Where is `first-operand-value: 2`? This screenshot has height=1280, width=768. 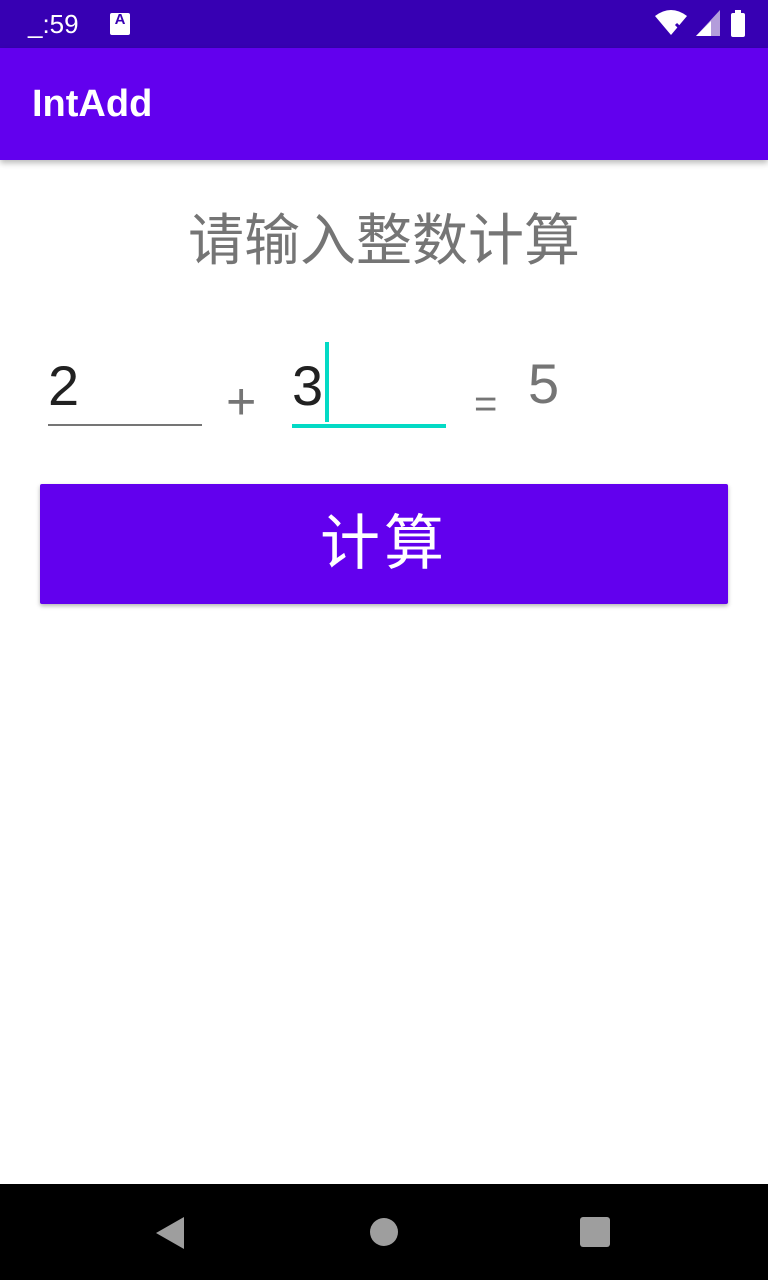
first-operand-value: 2 is located at coordinates (64, 385).